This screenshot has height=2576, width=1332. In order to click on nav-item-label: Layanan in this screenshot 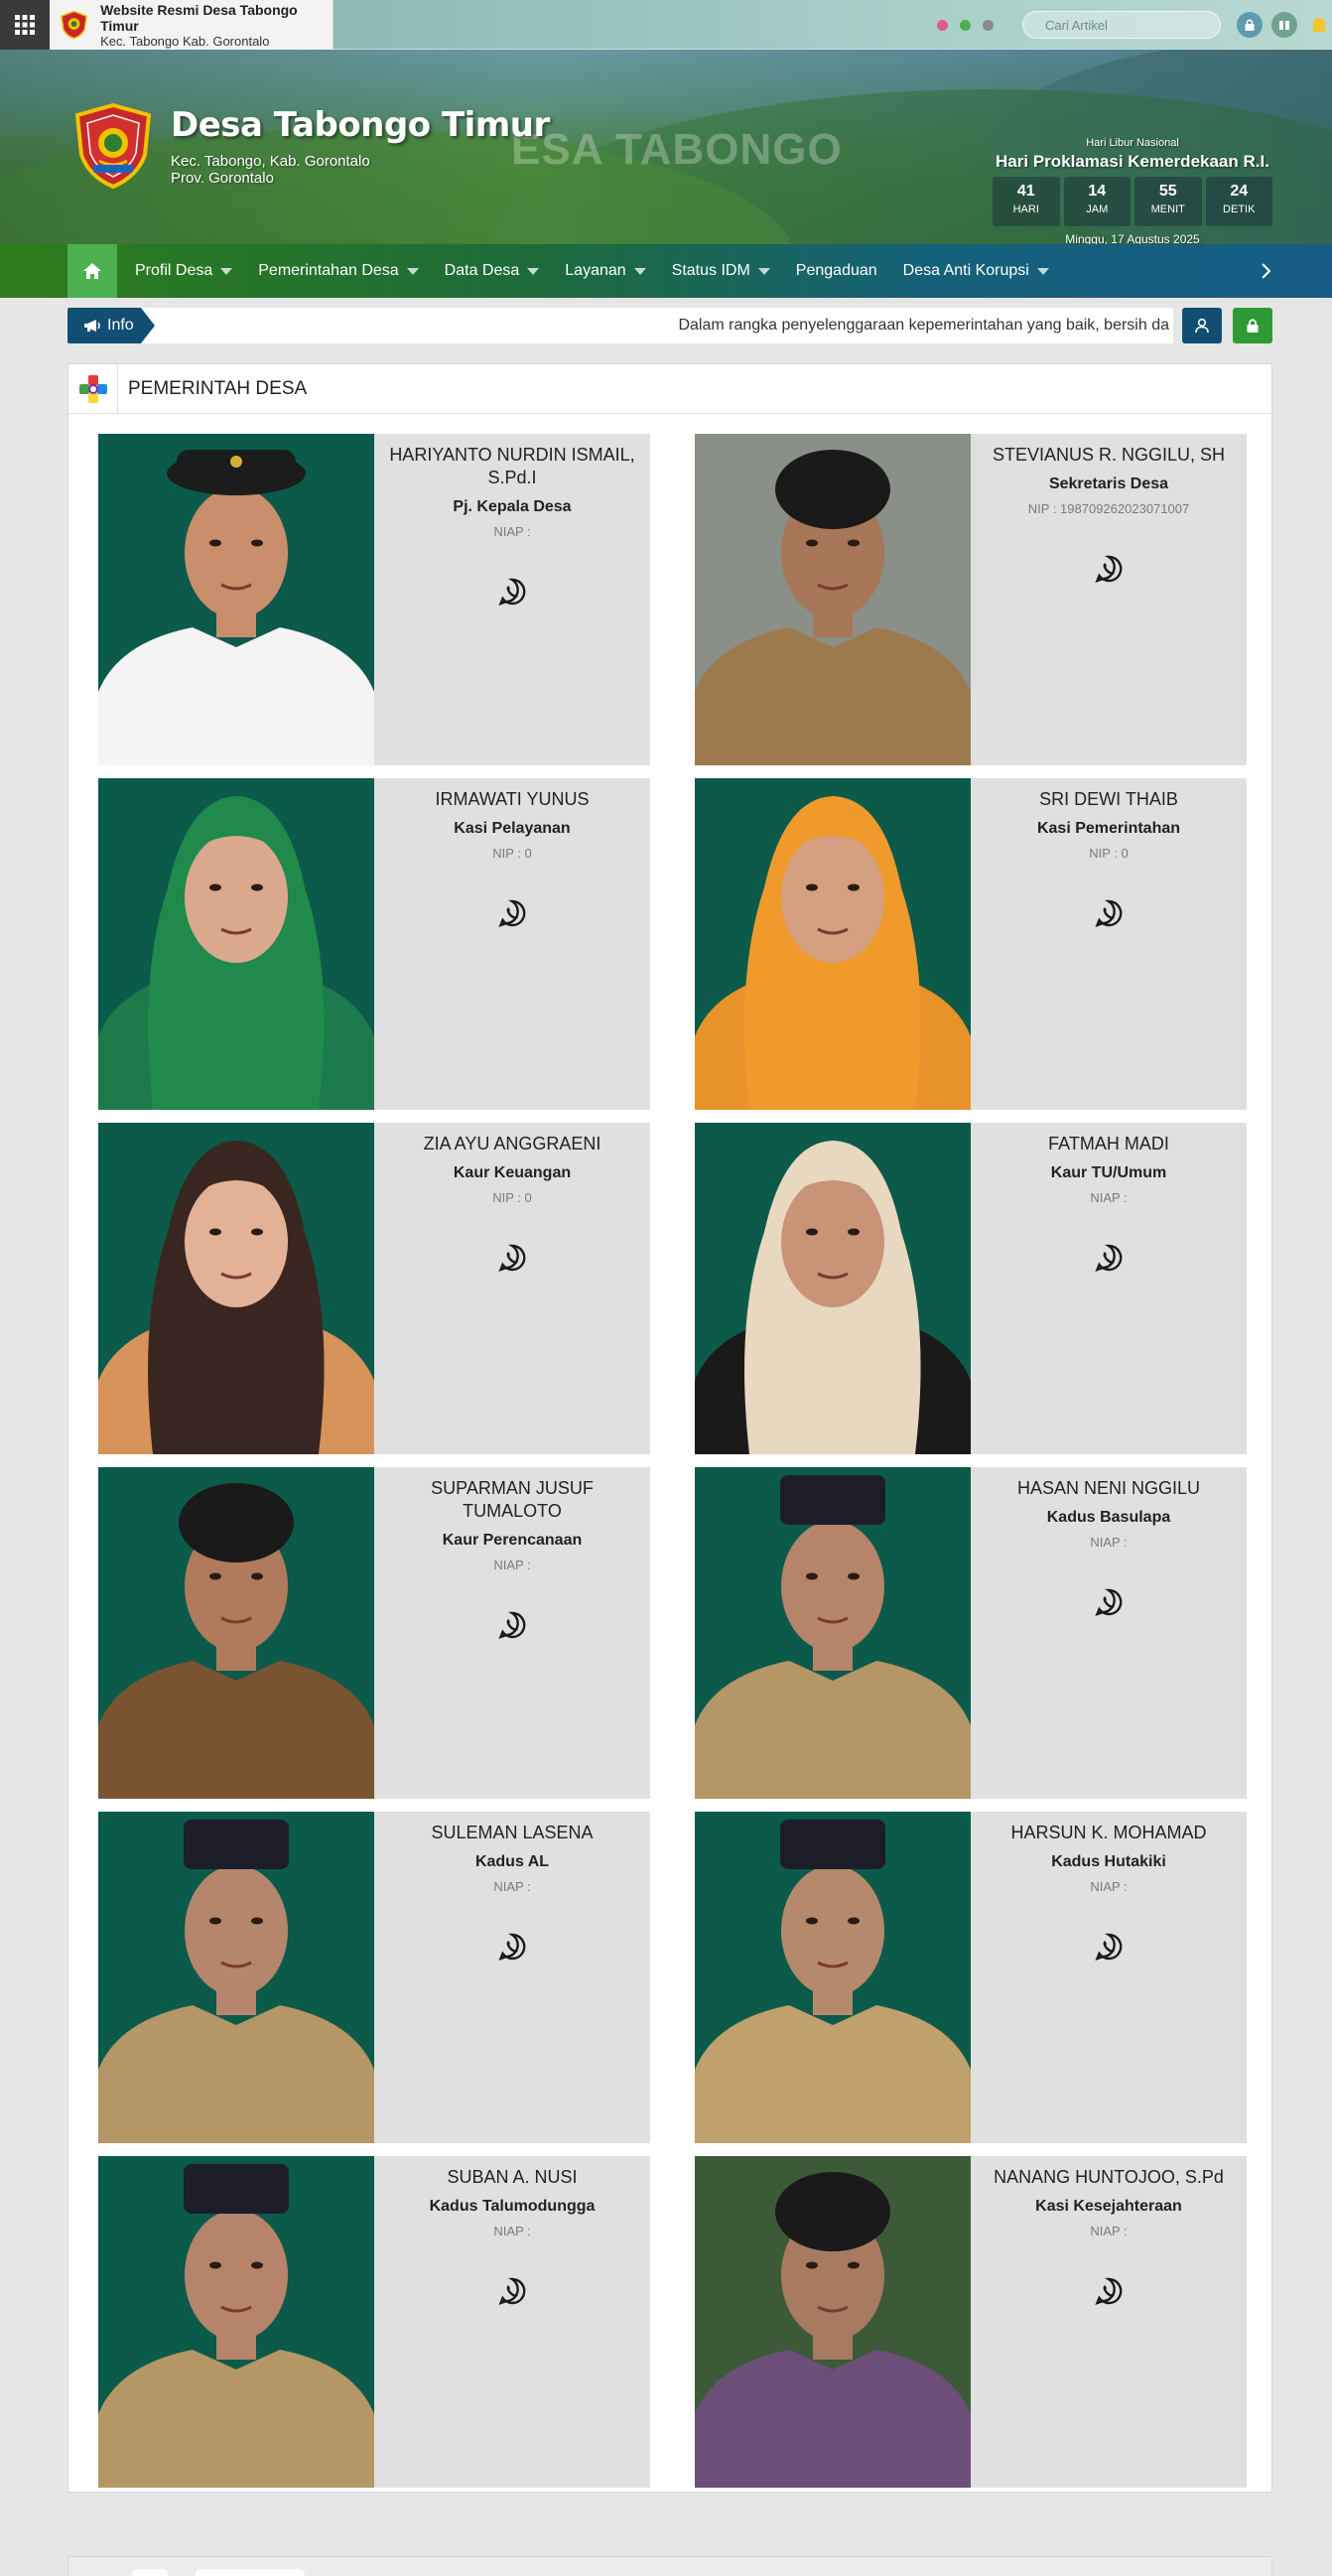, I will do `click(595, 270)`.